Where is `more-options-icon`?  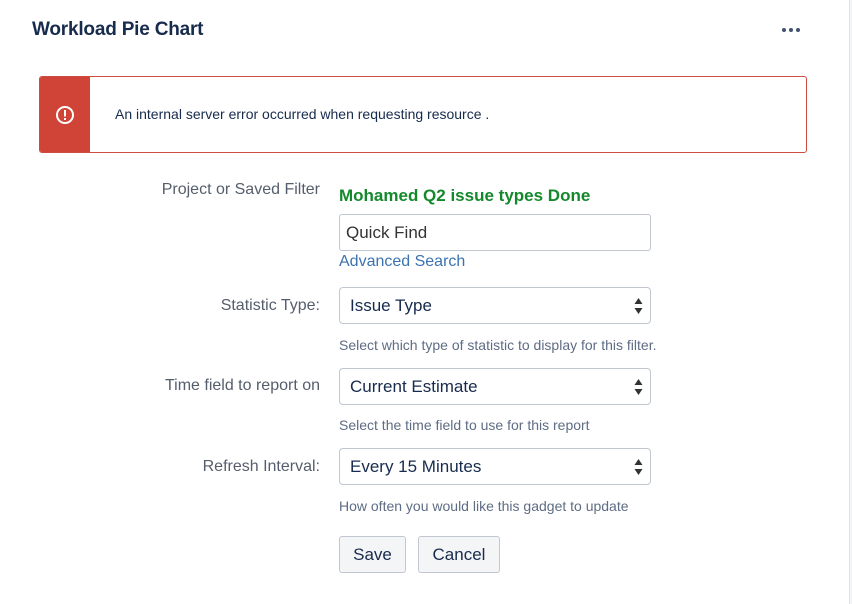
more-options-icon is located at coordinates (784, 30).